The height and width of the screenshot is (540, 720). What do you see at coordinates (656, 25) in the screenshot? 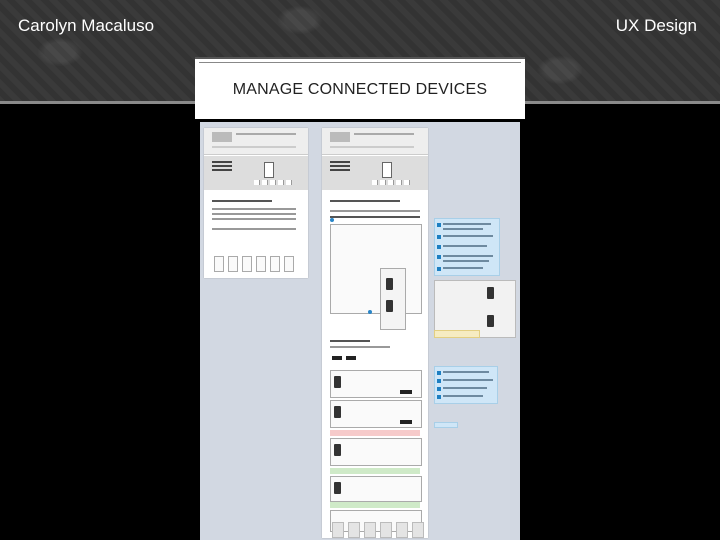
I see `topic-label: UX Design` at bounding box center [656, 25].